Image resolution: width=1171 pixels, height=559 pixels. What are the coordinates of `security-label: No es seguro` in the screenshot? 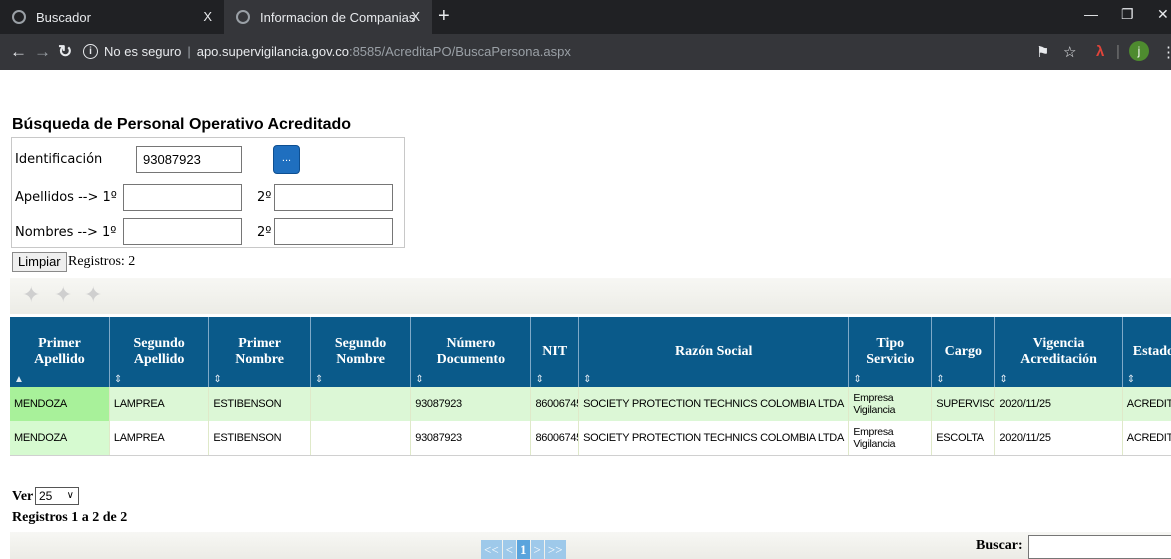 It's located at (143, 51).